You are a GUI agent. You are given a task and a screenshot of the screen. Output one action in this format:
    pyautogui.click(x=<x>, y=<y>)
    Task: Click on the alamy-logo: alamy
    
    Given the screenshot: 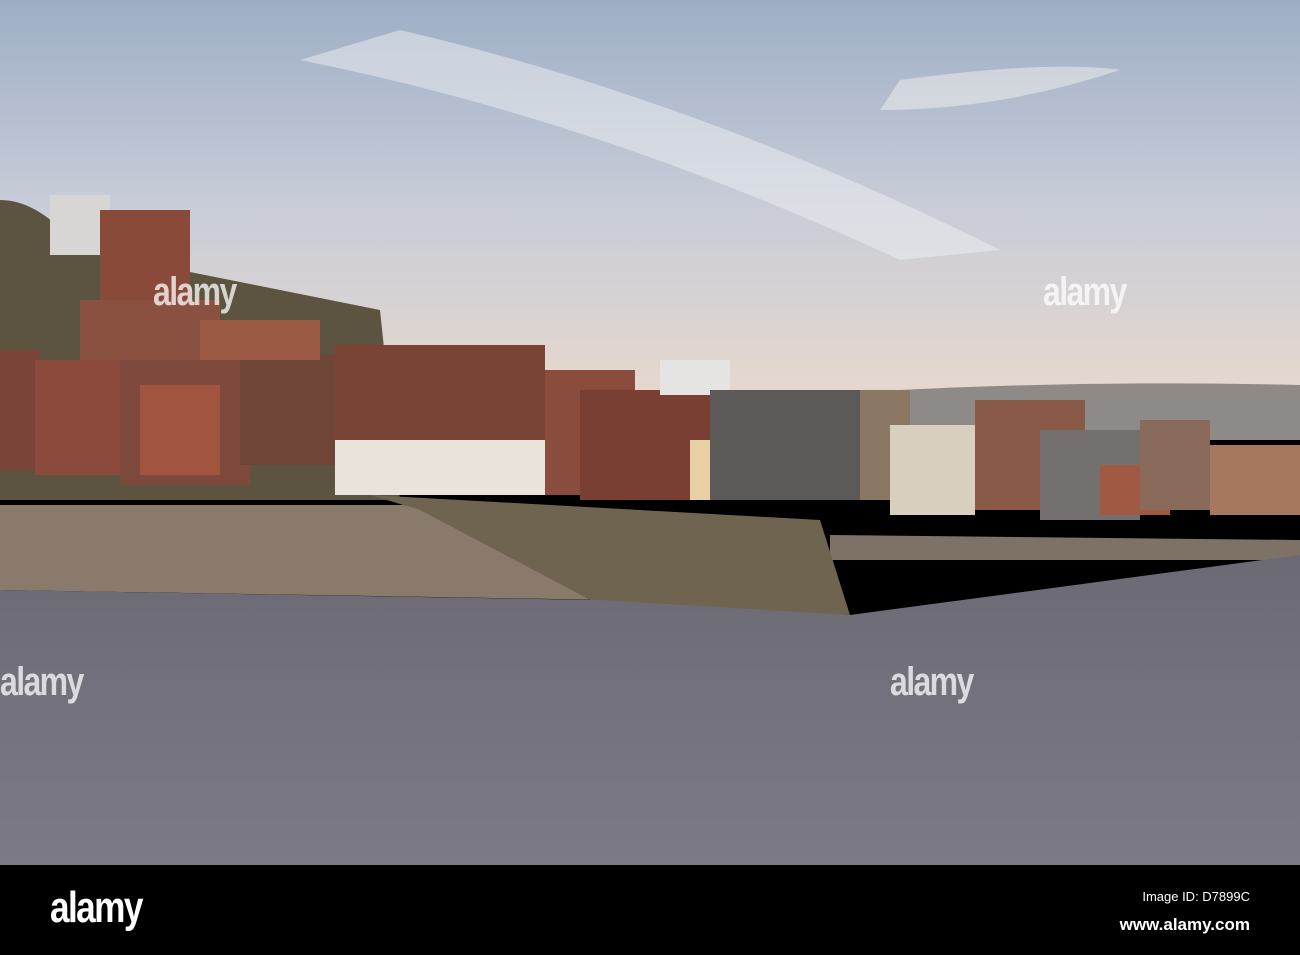 What is the action you would take?
    pyautogui.click(x=96, y=907)
    